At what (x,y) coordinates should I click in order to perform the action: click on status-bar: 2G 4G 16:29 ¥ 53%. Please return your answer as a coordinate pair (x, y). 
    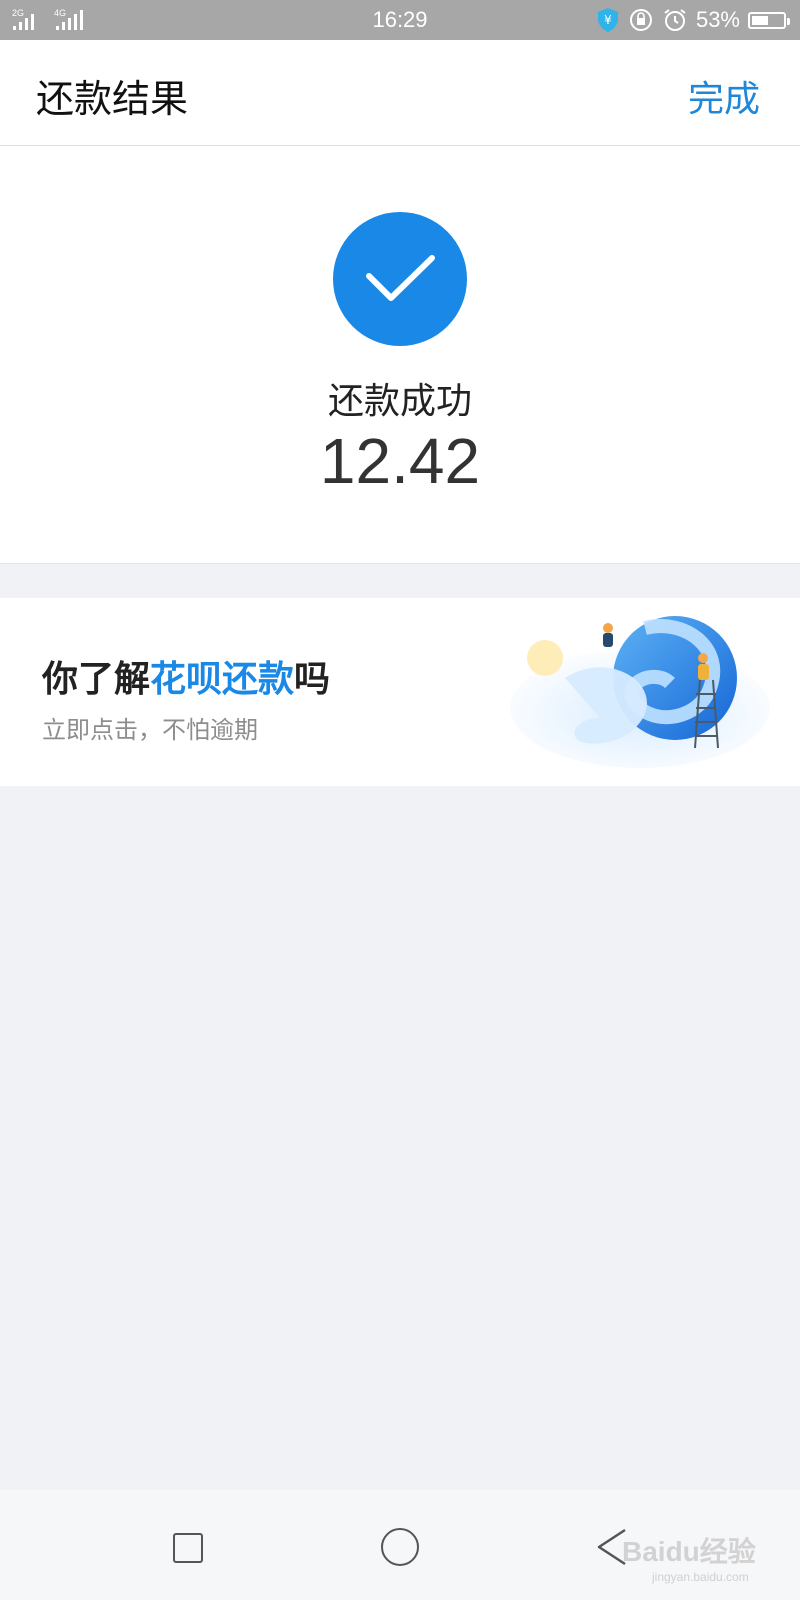
    Looking at the image, I should click on (400, 20).